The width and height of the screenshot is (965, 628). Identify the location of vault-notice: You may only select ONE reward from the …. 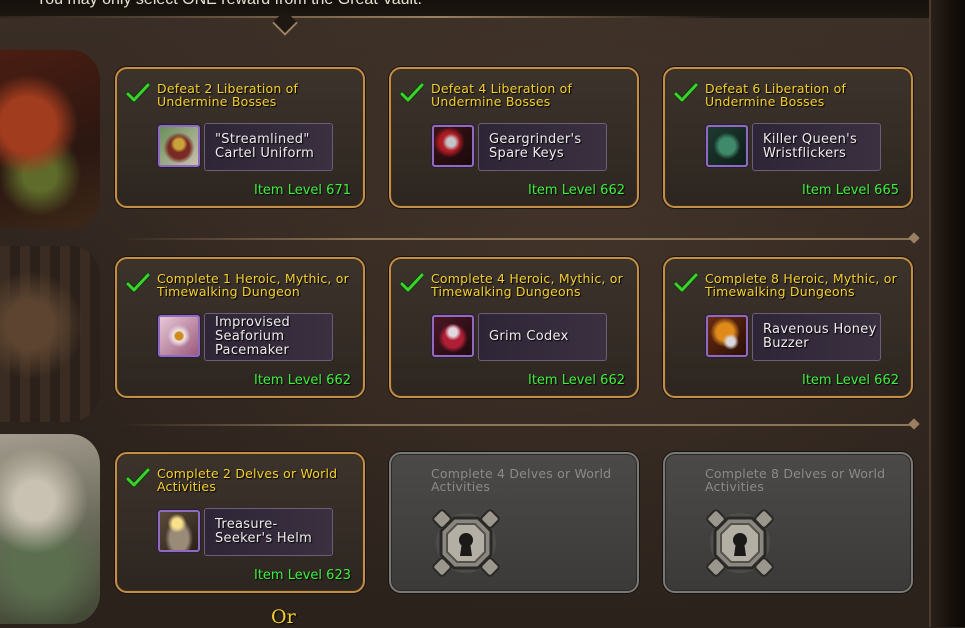
(229, 4).